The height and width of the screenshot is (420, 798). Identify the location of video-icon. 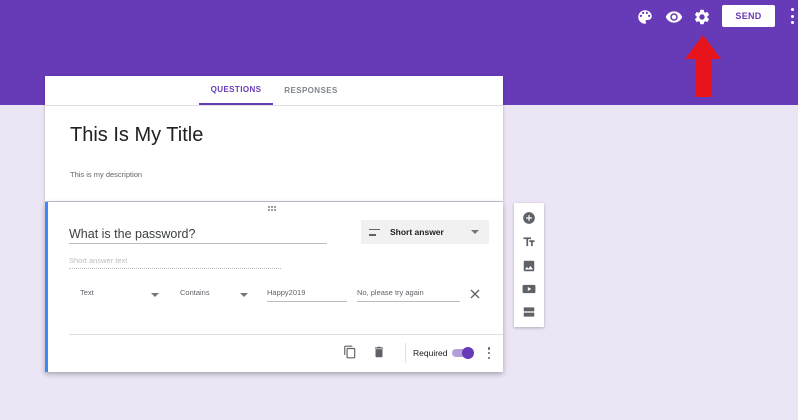
(529, 289).